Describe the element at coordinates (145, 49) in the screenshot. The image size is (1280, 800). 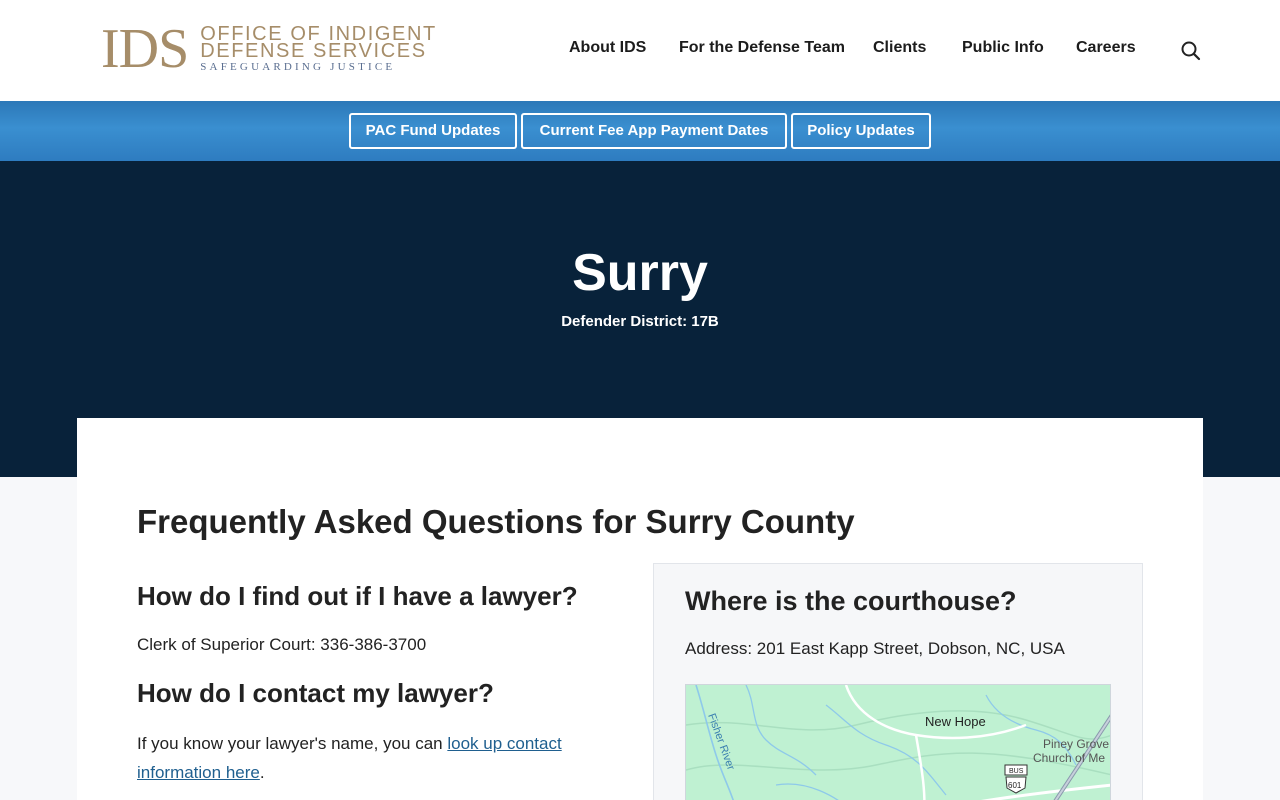
I see `logo-mark: IDS` at that location.